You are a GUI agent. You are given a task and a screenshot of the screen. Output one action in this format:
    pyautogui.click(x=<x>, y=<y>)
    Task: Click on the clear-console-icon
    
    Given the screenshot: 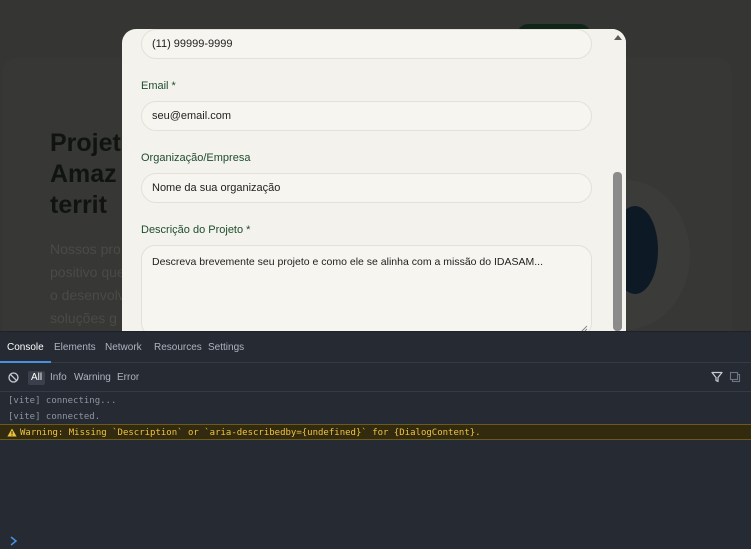 What is the action you would take?
    pyautogui.click(x=13, y=377)
    